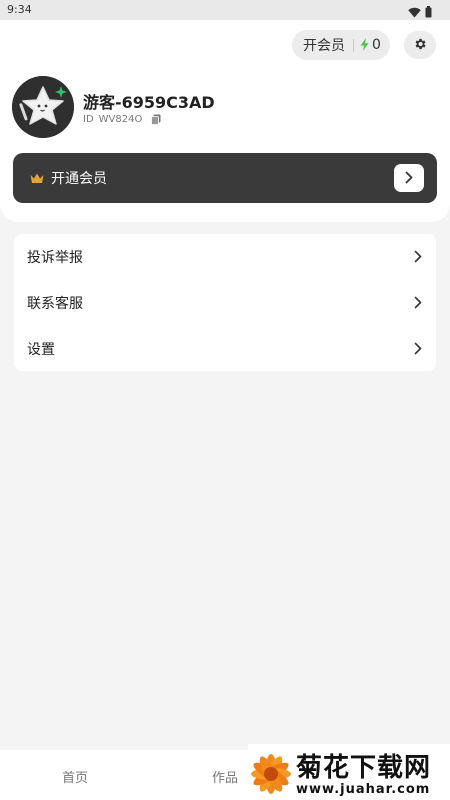 This screenshot has height=800, width=450. Describe the element at coordinates (364, 768) in the screenshot. I see `watermark-title: 菊花下载网` at that location.